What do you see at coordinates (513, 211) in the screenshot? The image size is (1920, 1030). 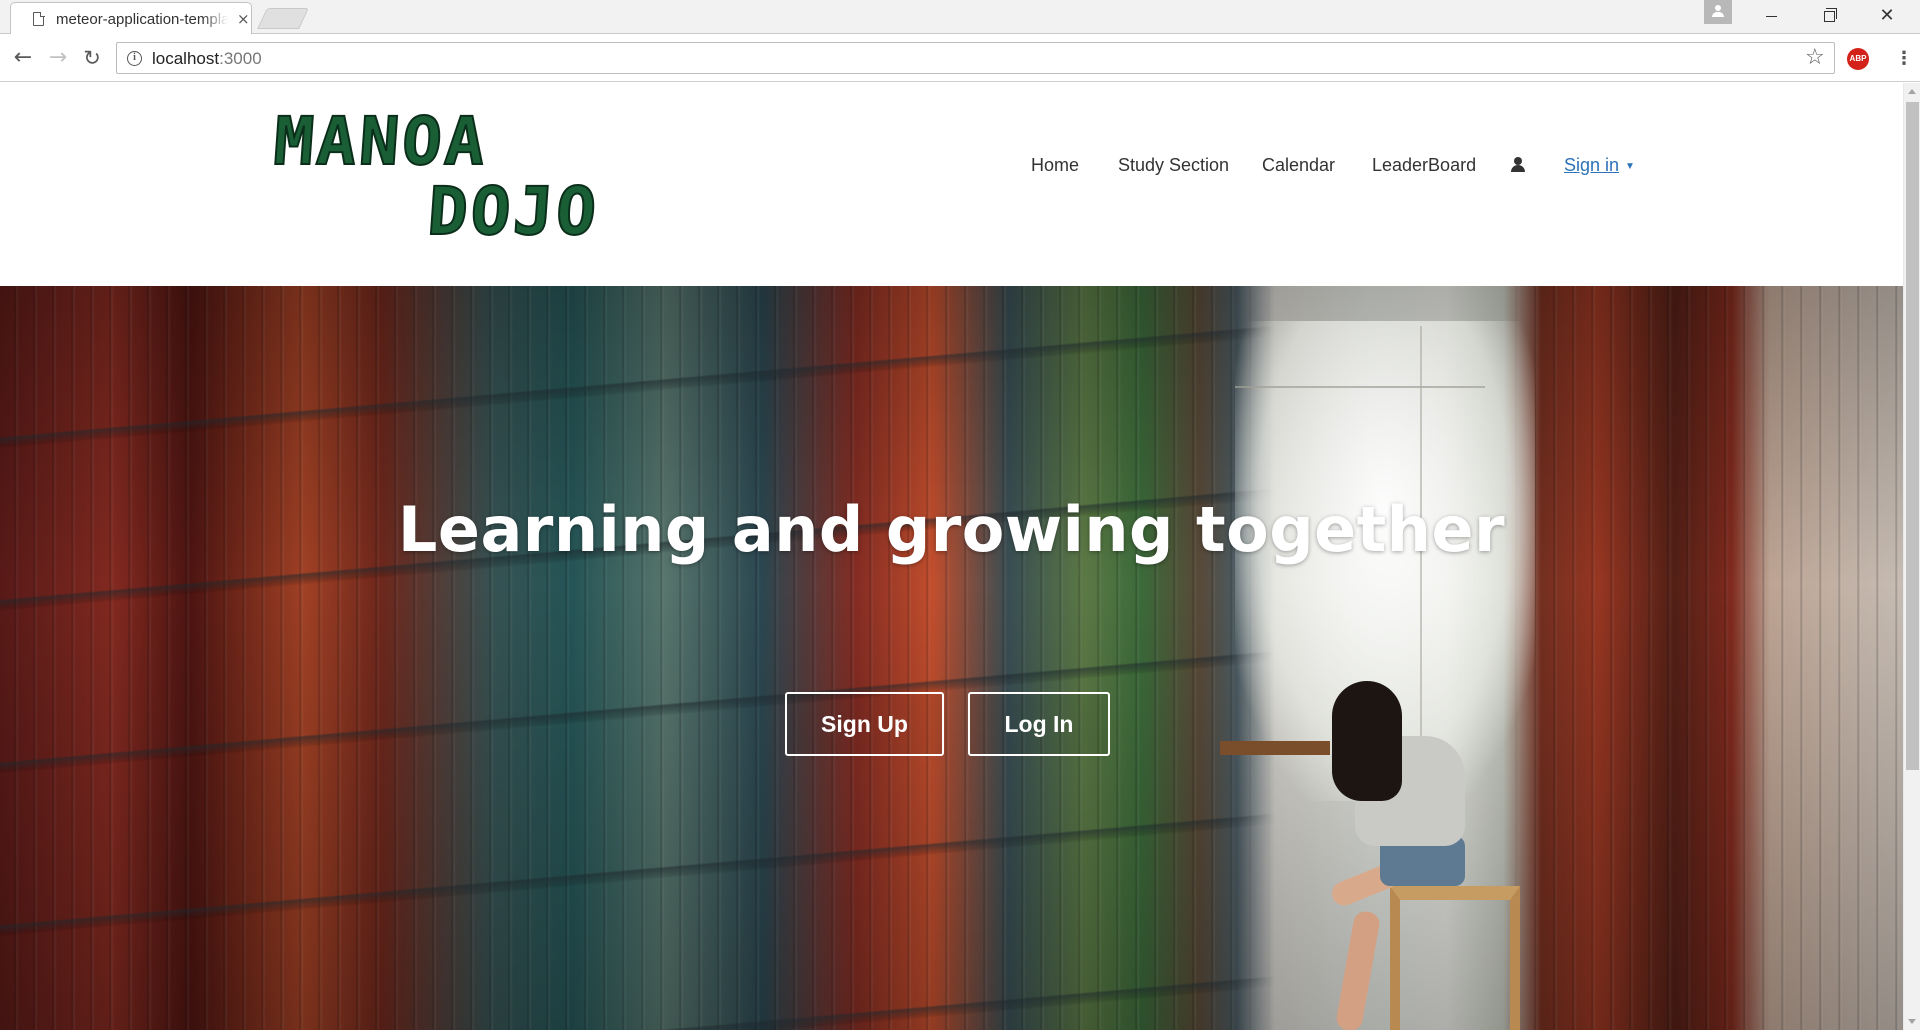 I see `logo-line-2: DOJO` at bounding box center [513, 211].